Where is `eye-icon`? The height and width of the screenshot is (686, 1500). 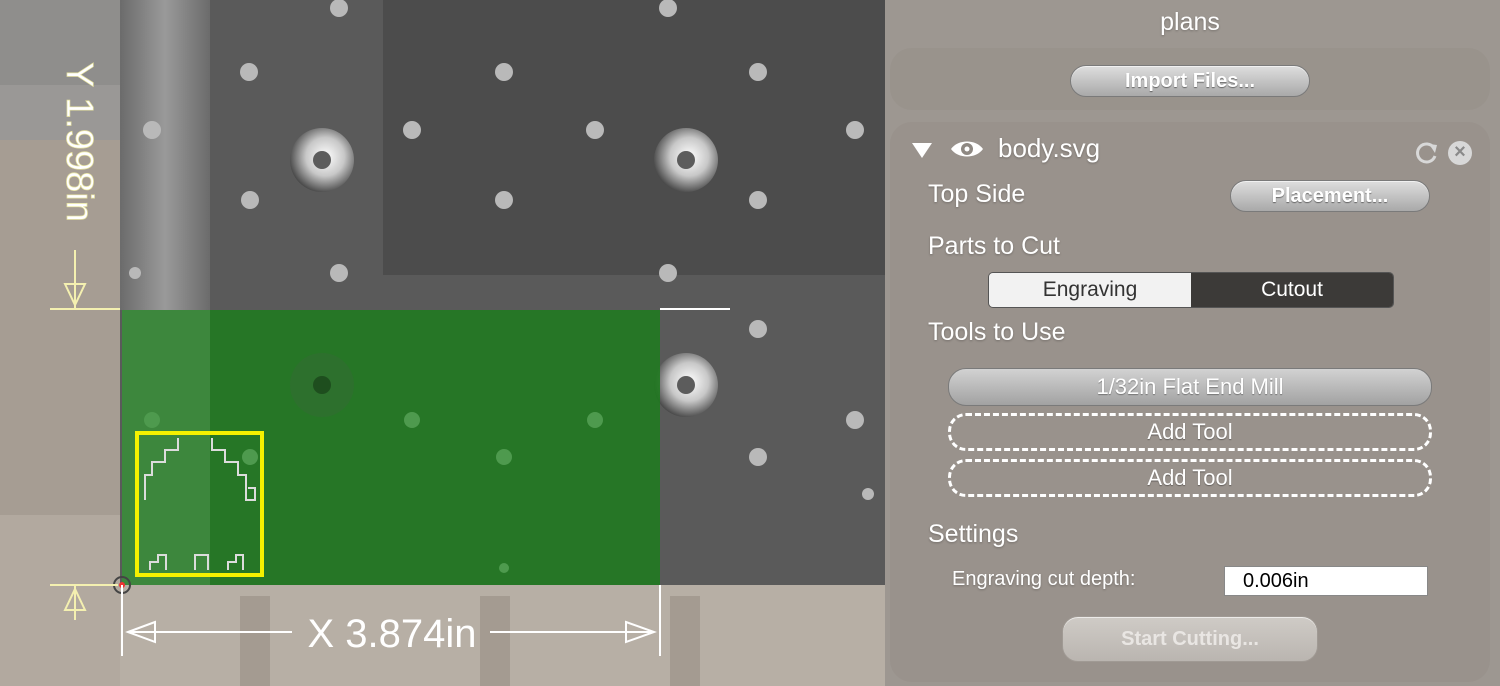
eye-icon is located at coordinates (967, 151).